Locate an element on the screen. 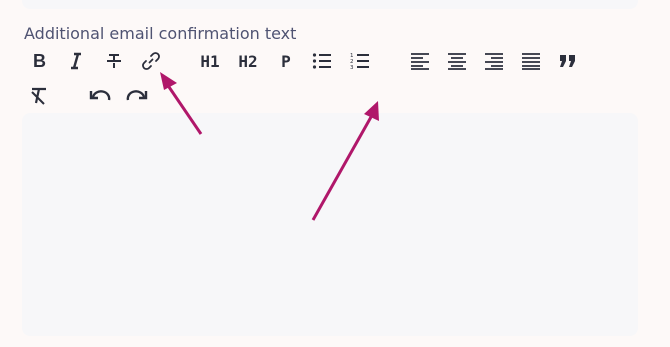 This screenshot has height=347, width=670. blockquote-button is located at coordinates (568, 61).